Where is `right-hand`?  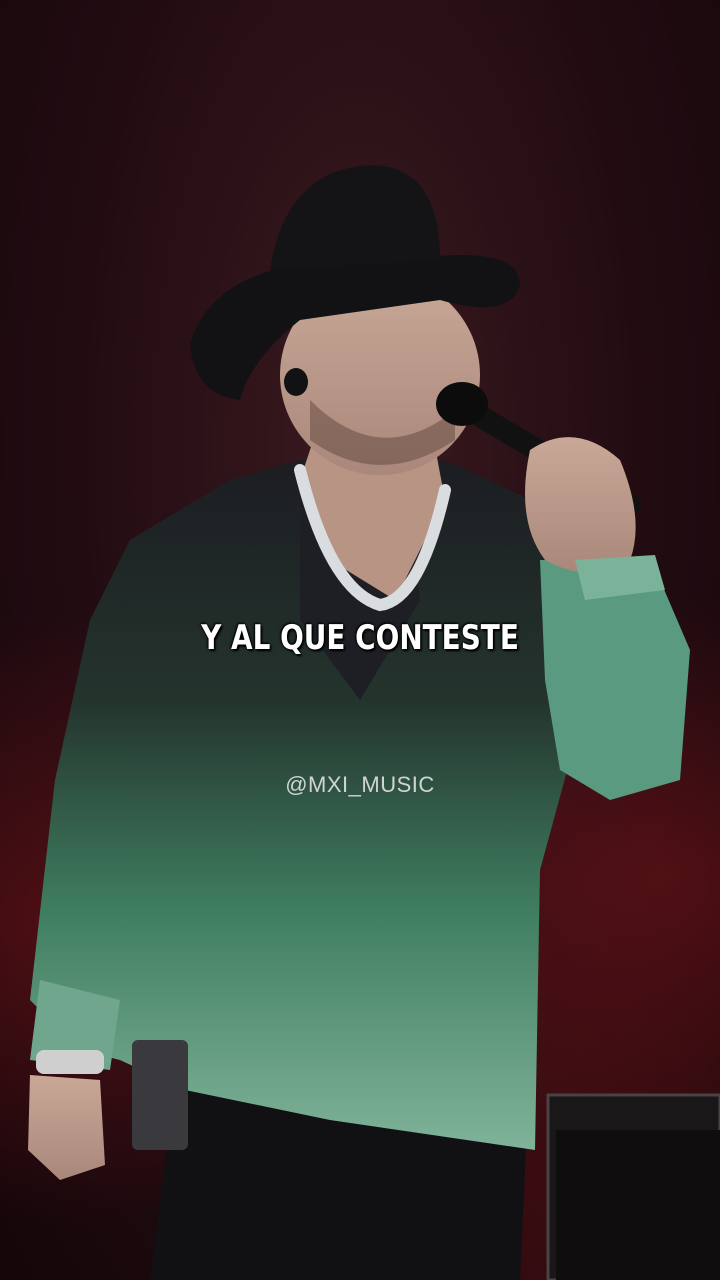 right-hand is located at coordinates (580, 505).